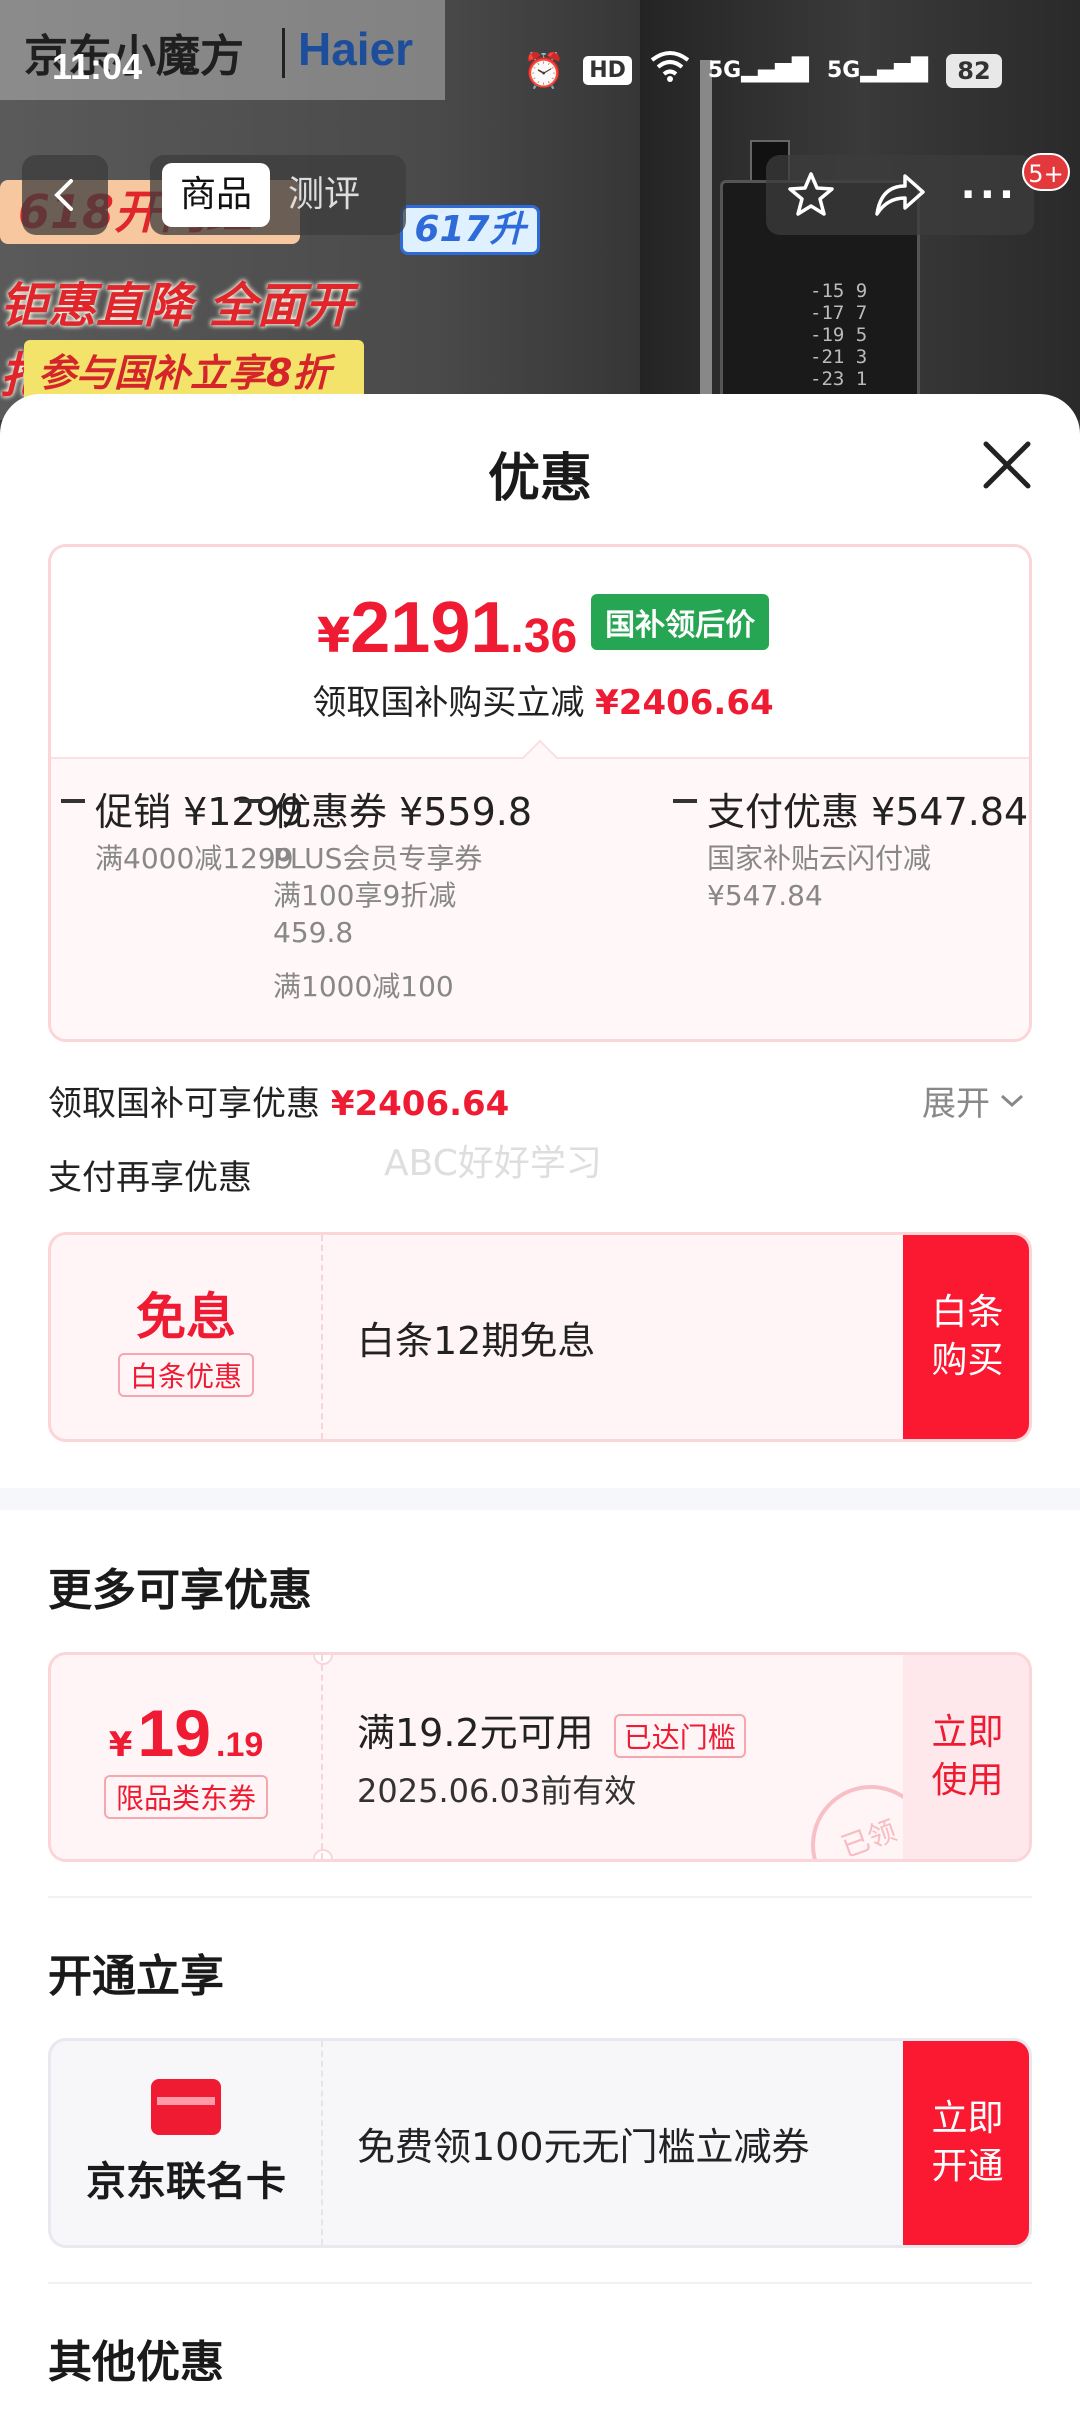 Image resolution: width=1080 pixels, height=2412 pixels. Describe the element at coordinates (680, 622) in the screenshot. I see `subsidy-price-tag: 国补领后价` at that location.